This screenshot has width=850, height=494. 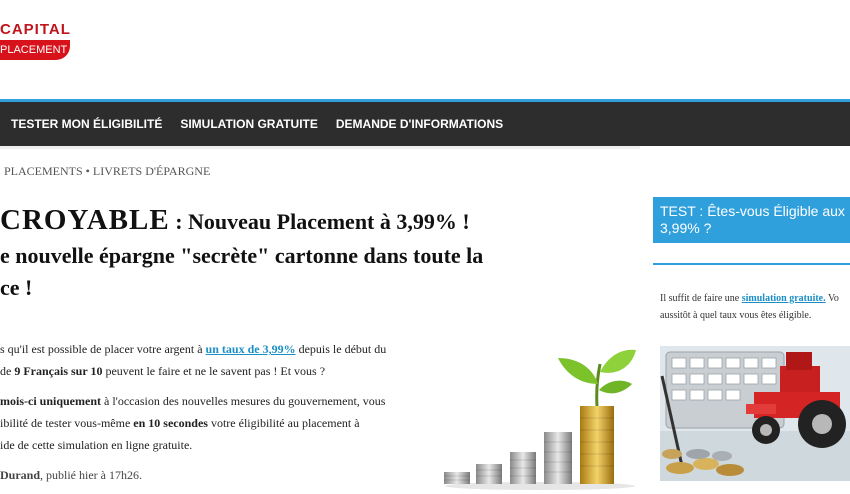 What do you see at coordinates (170, 423) in the screenshot?
I see `duration-highlight: en 10 secondes` at bounding box center [170, 423].